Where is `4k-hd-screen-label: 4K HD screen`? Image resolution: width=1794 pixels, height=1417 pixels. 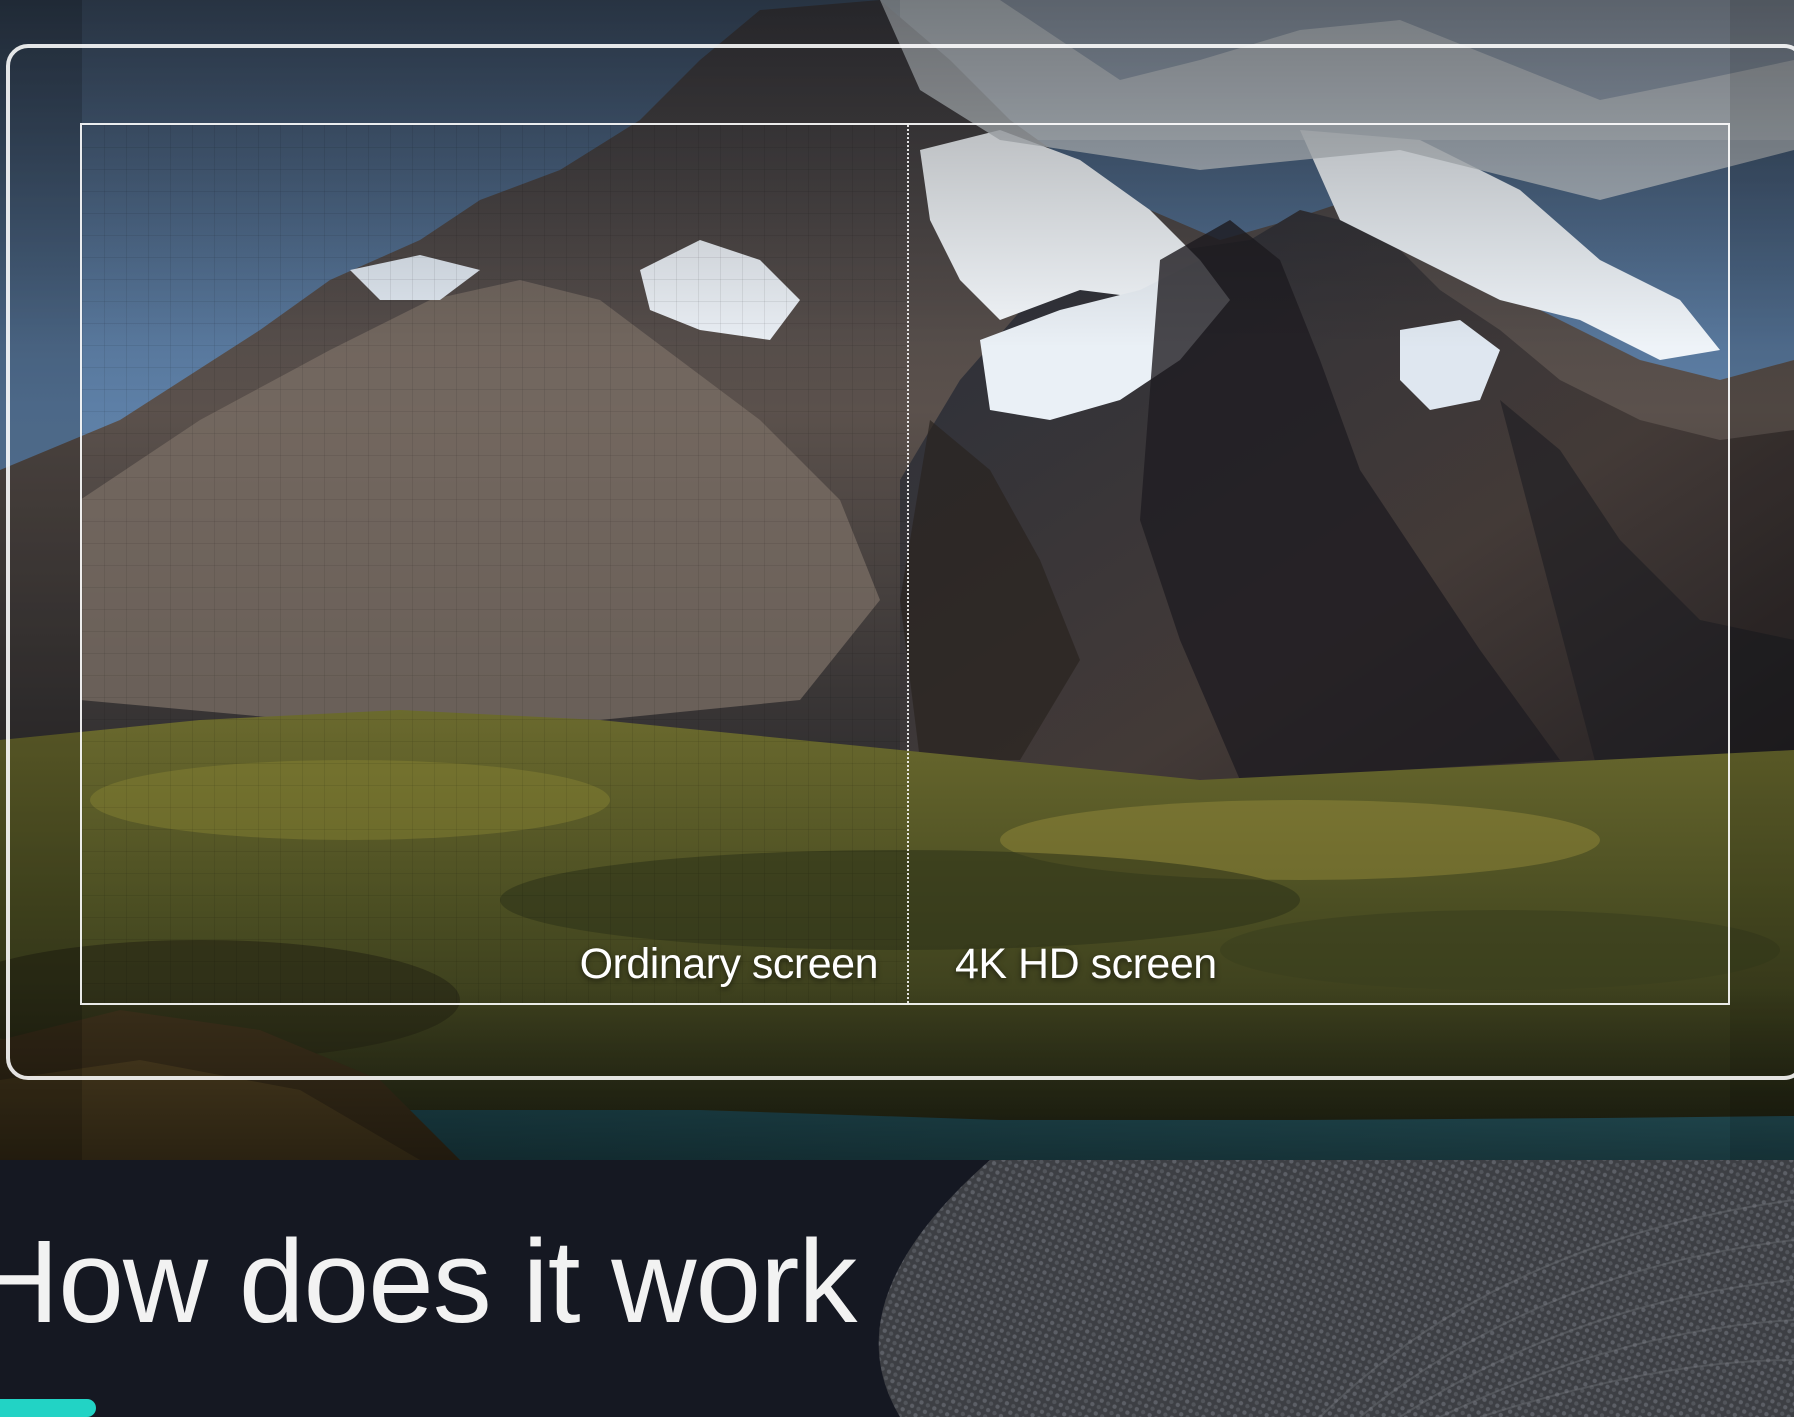 4k-hd-screen-label: 4K HD screen is located at coordinates (1086, 964).